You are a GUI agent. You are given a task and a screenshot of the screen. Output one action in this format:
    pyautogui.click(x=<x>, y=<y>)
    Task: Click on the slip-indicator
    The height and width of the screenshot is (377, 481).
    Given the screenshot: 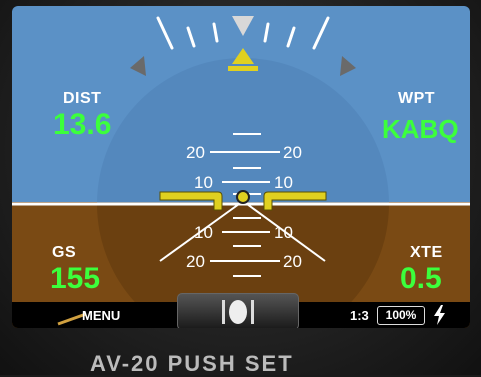 What is the action you would take?
    pyautogui.click(x=238, y=310)
    